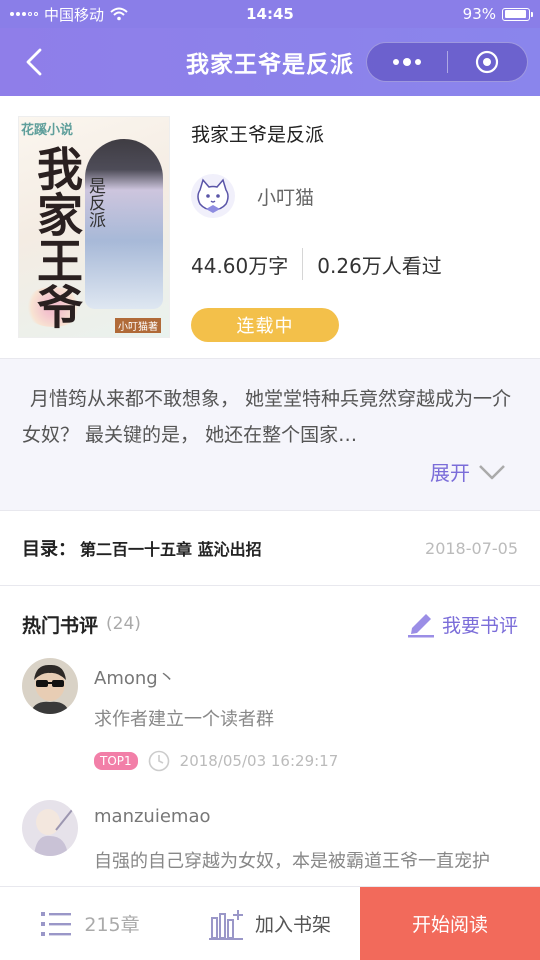  What do you see at coordinates (116, 761) in the screenshot?
I see `top-badge: TOP1` at bounding box center [116, 761].